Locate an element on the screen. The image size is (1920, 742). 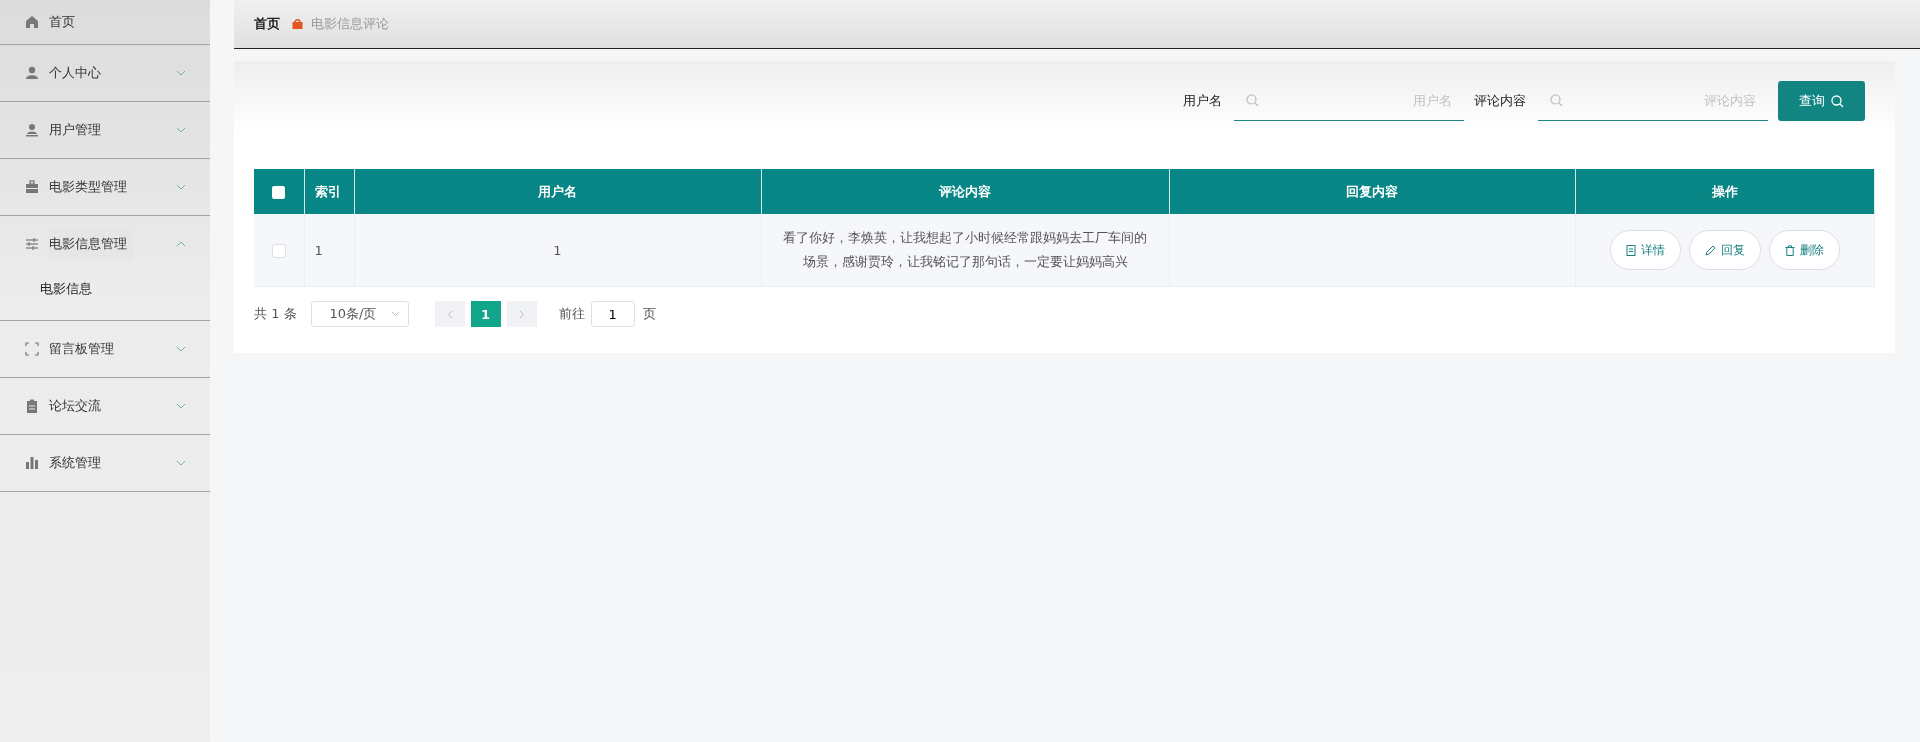
previous-page-button is located at coordinates (449, 314).